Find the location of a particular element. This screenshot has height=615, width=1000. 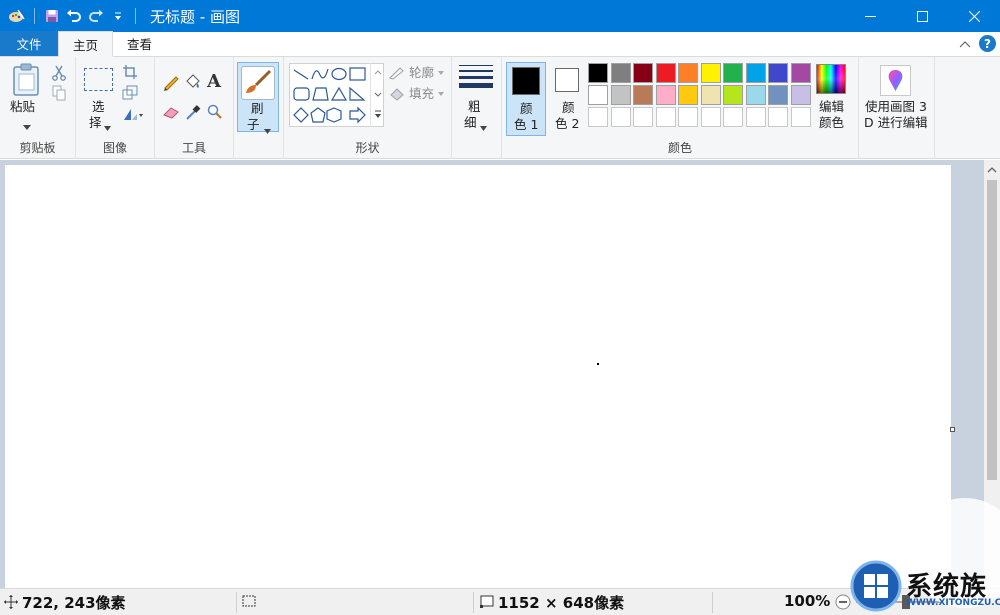

rotate-icon is located at coordinates (133, 115).